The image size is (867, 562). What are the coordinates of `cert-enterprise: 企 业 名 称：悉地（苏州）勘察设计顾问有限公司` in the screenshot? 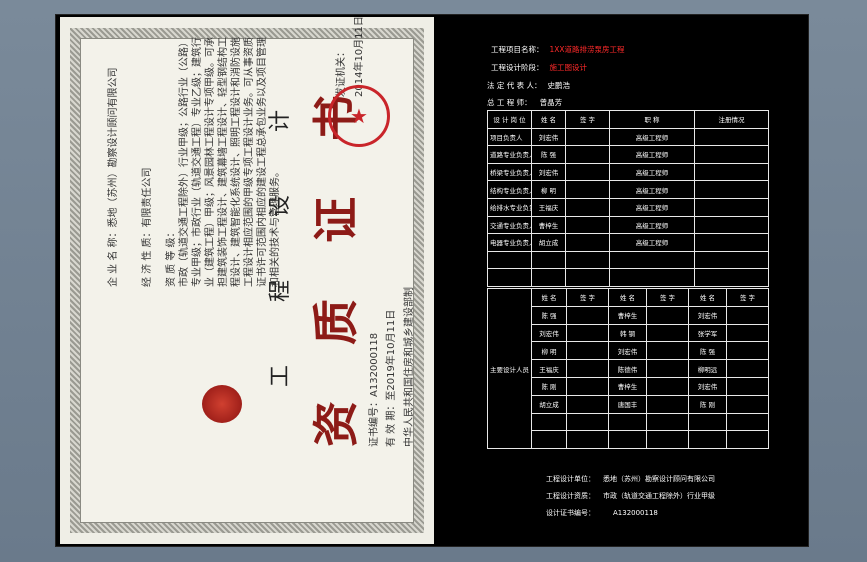 It's located at (113, 177).